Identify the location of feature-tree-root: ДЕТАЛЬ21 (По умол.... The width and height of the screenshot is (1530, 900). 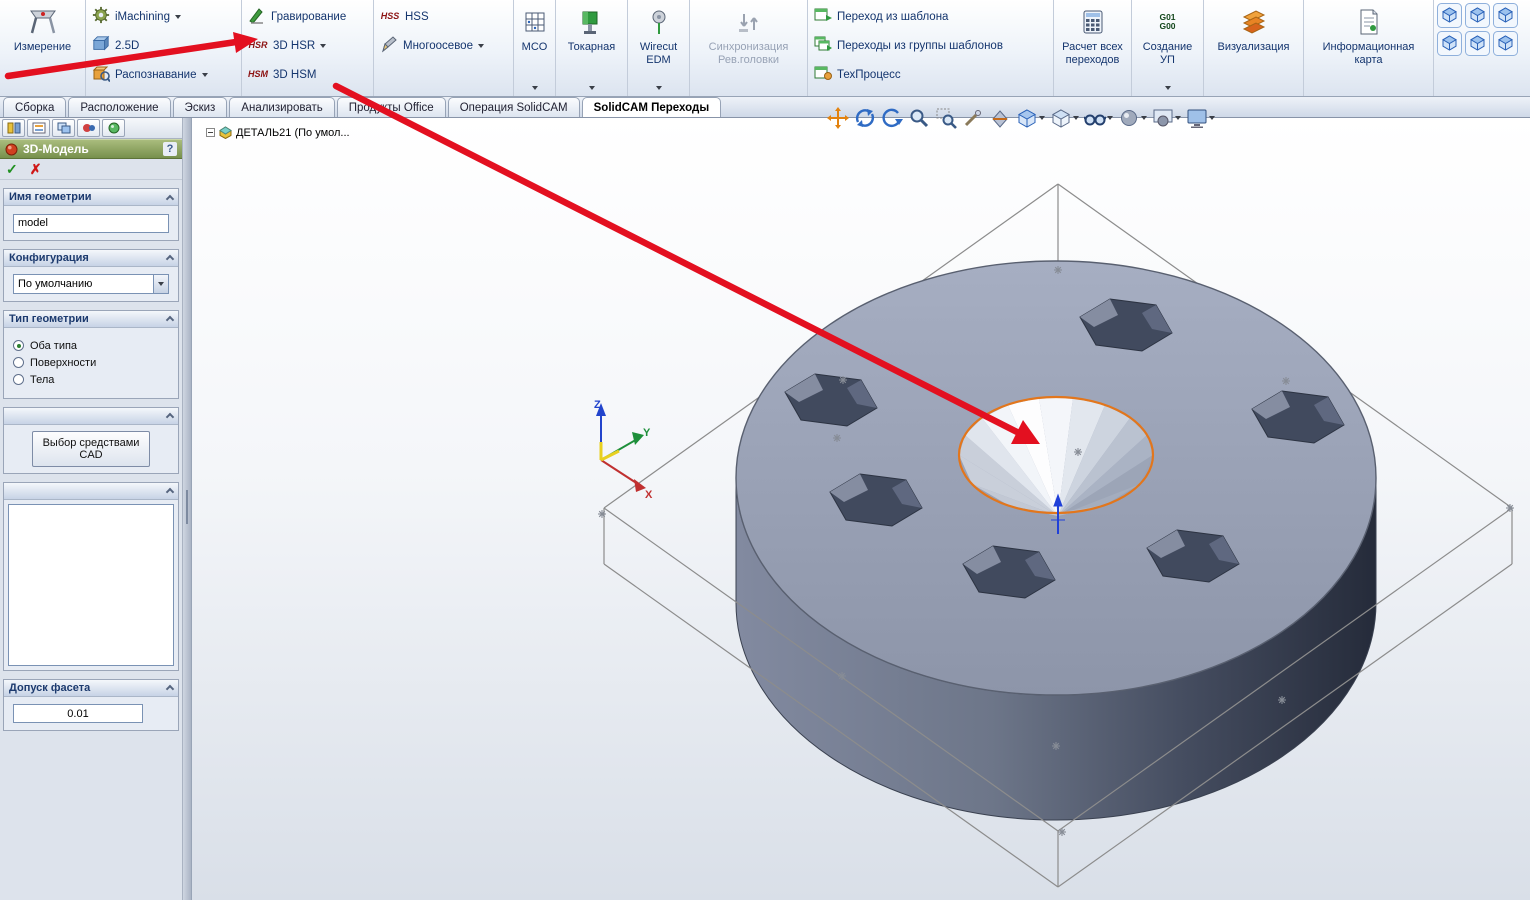
(278, 132).